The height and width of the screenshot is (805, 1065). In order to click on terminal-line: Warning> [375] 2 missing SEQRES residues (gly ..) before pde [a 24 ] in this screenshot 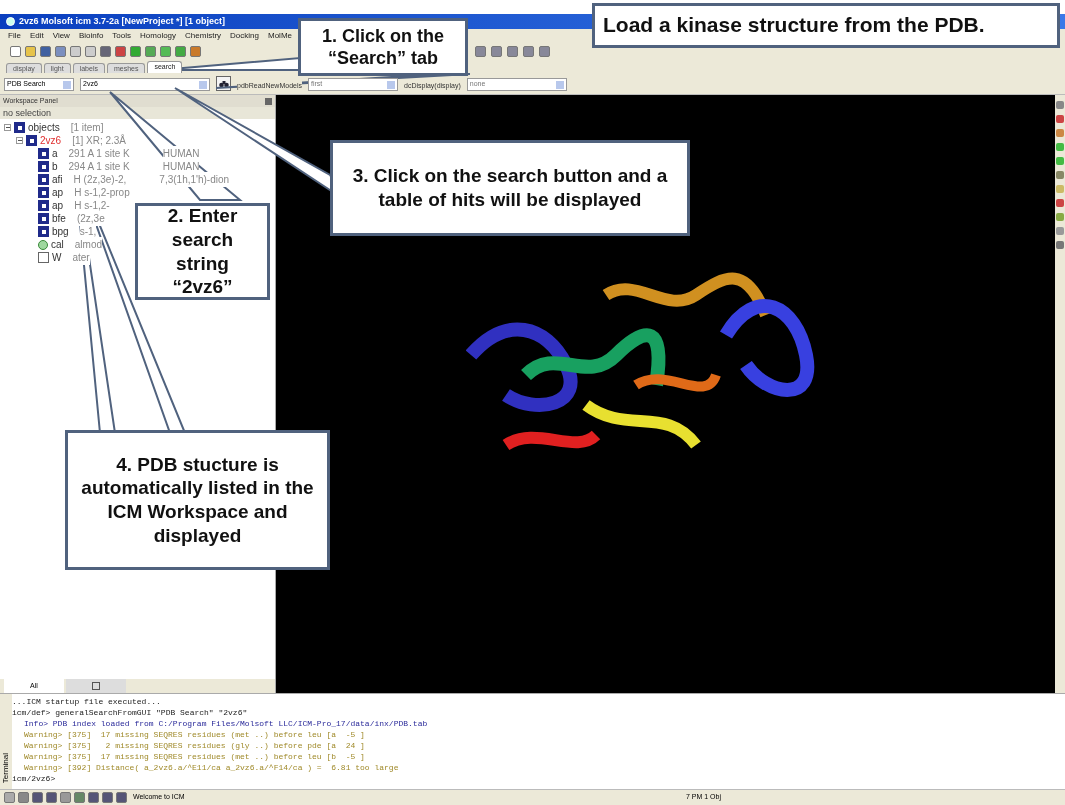, I will do `click(194, 745)`.